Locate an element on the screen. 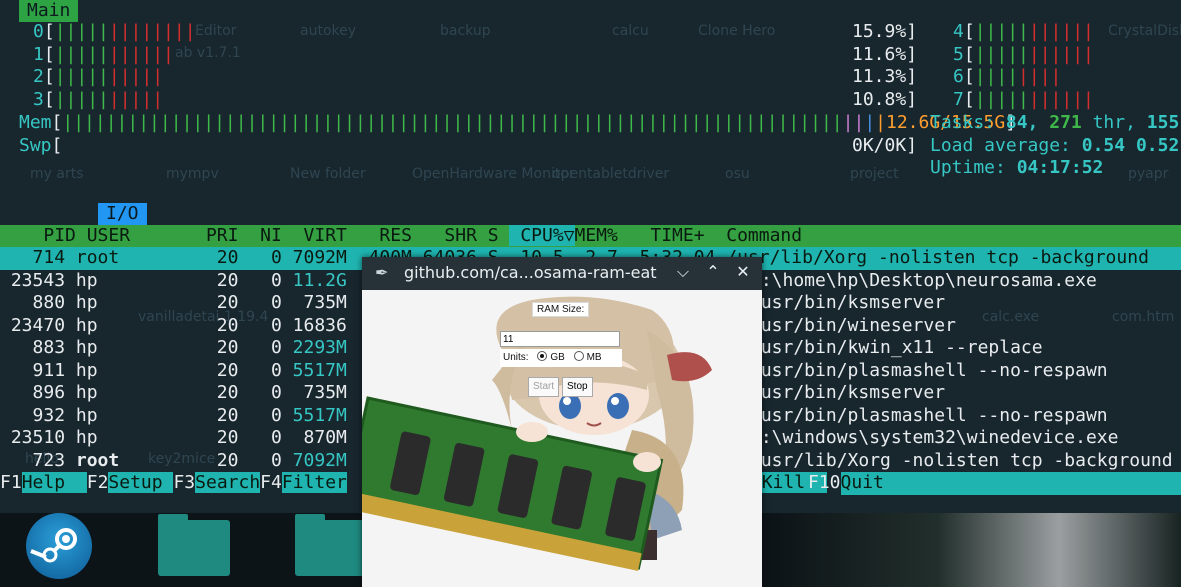 The height and width of the screenshot is (587, 1181). col-time: TIME+ is located at coordinates (677, 235).